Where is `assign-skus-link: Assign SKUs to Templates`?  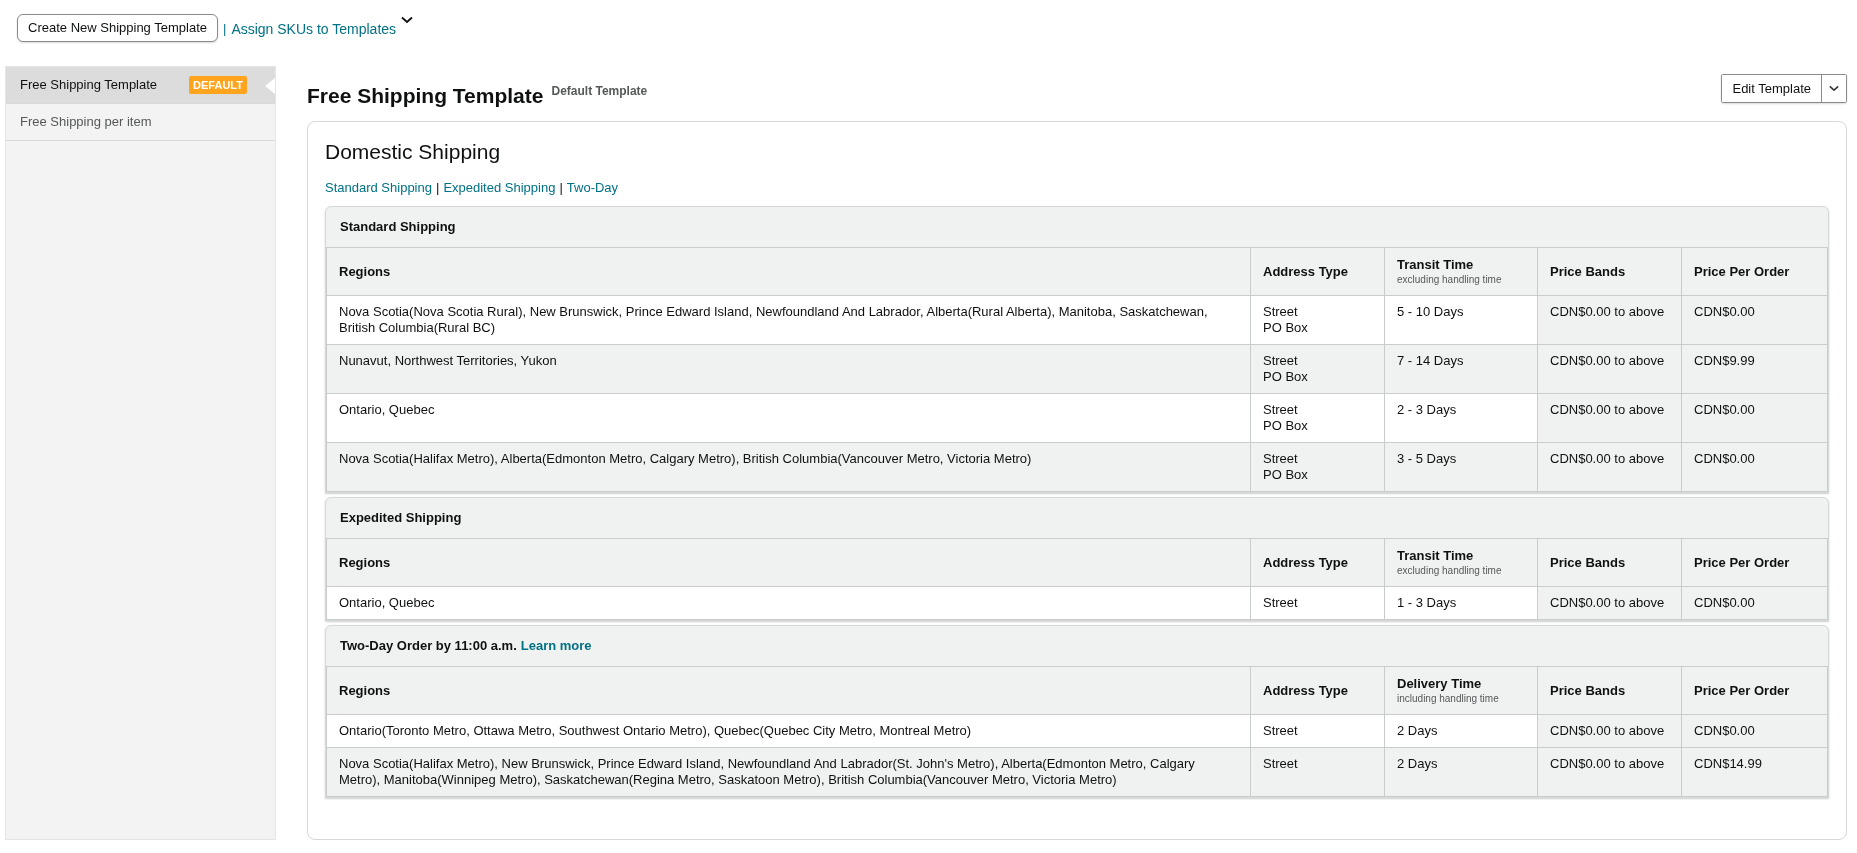
assign-skus-link: Assign SKUs to Templates is located at coordinates (314, 29).